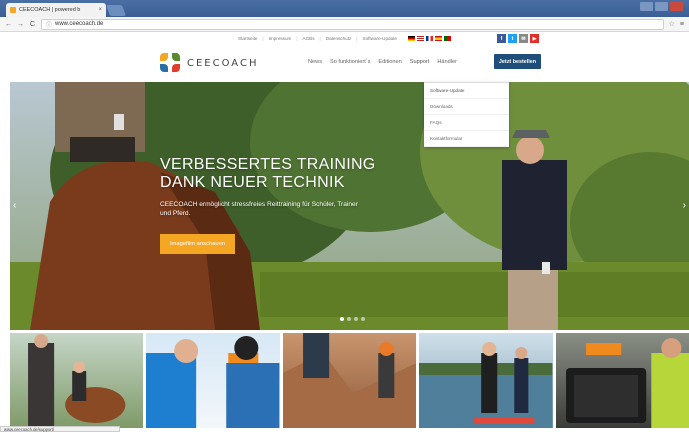 The width and height of the screenshot is (689, 432). What do you see at coordinates (50, 10) in the screenshot?
I see `tab-title: CEECOACH | powered b` at bounding box center [50, 10].